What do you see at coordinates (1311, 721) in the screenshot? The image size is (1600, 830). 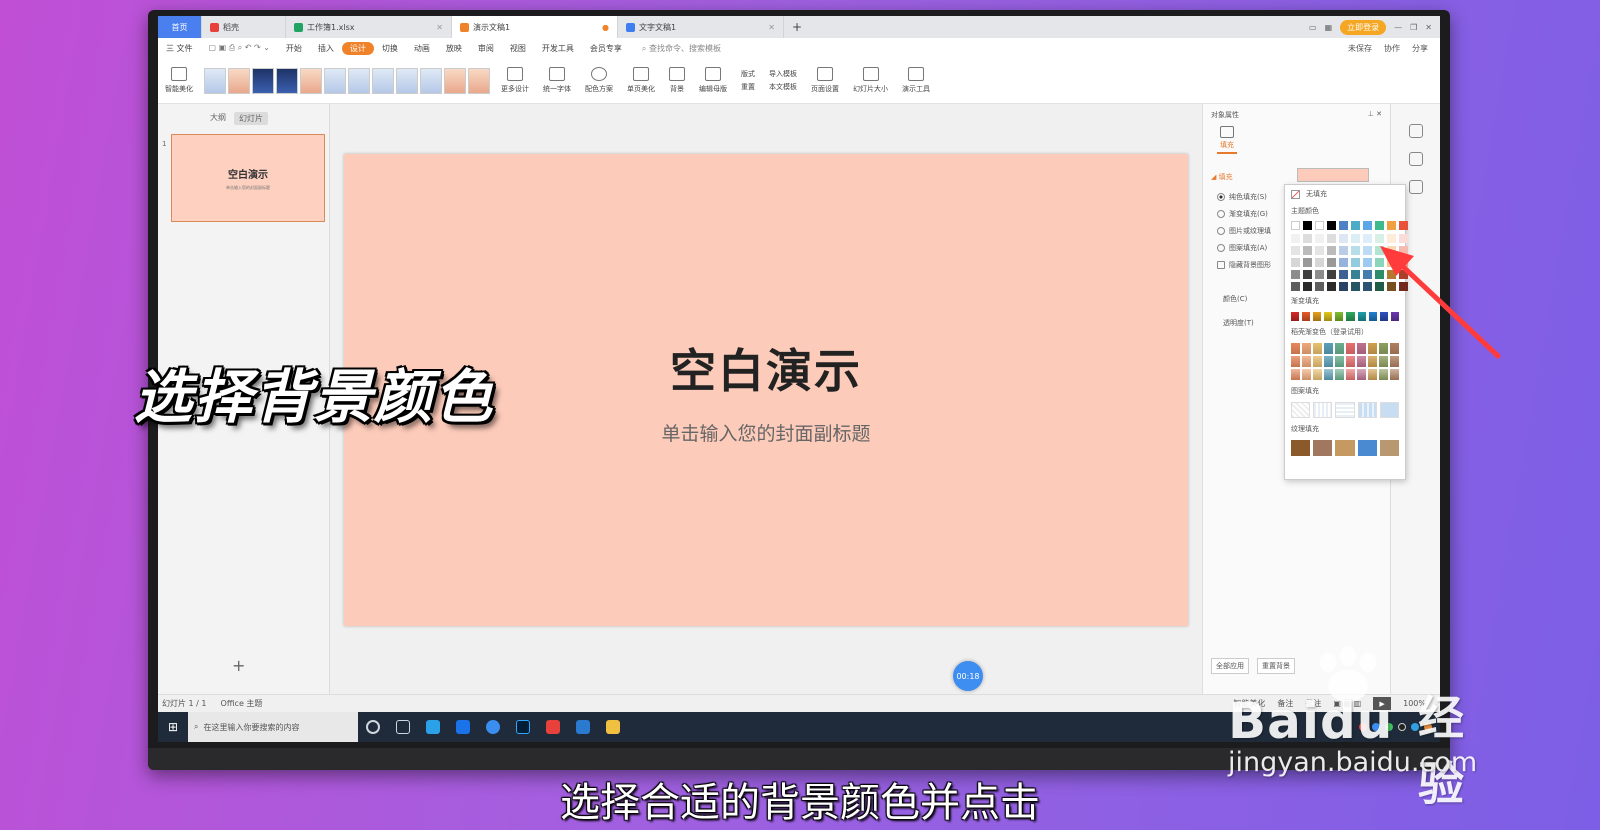 I see `watermark-brand: Baidu` at bounding box center [1311, 721].